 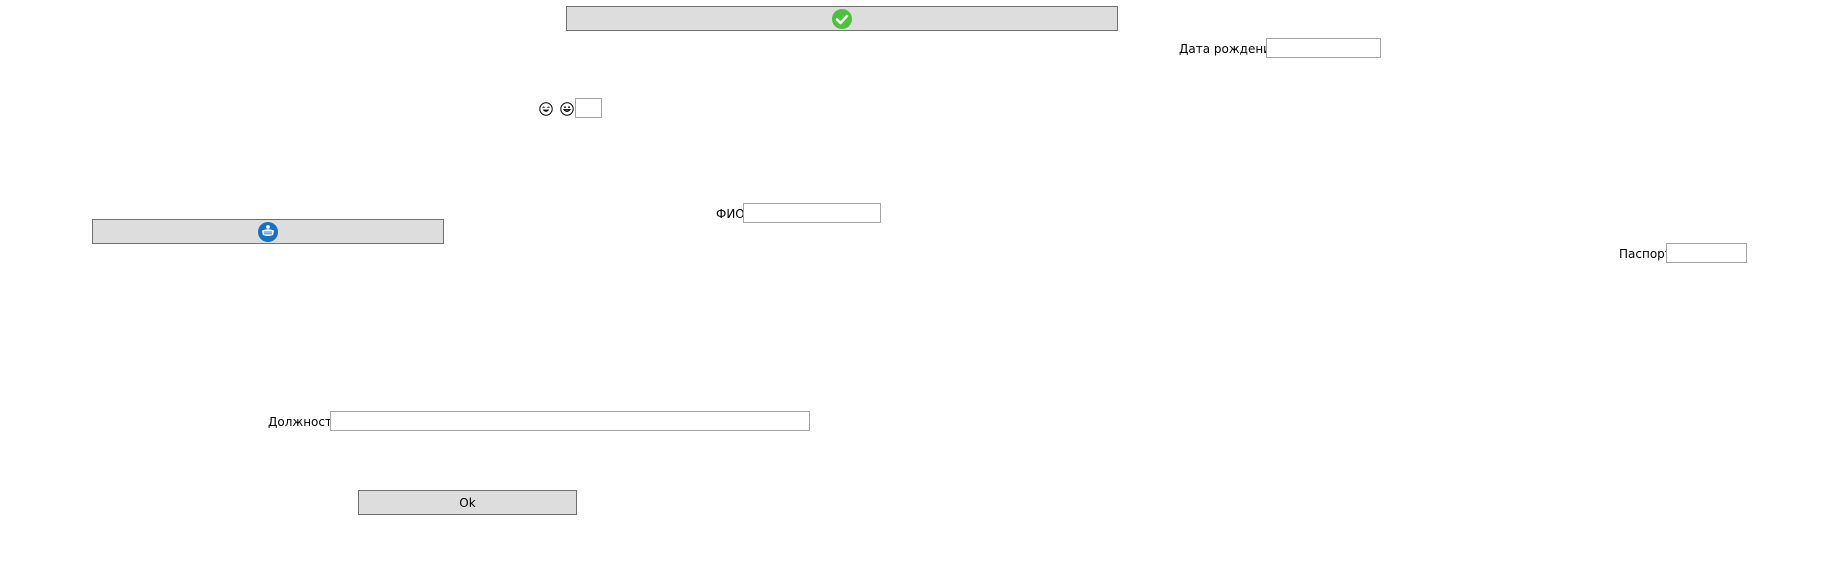 What do you see at coordinates (588, 108) in the screenshot?
I see `small-field` at bounding box center [588, 108].